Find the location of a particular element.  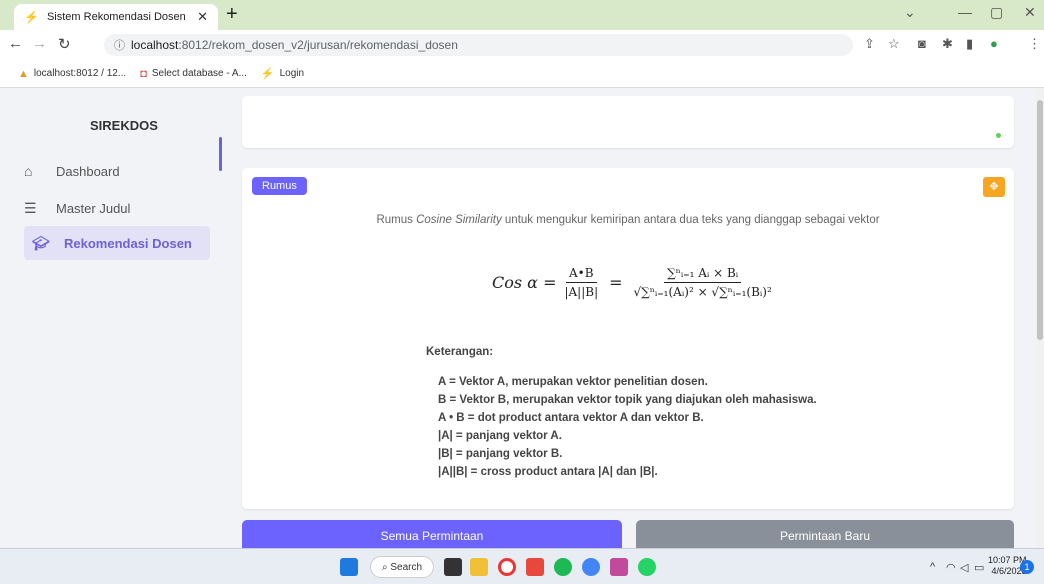

close-window-button: ✕ is located at coordinates (1030, 12).